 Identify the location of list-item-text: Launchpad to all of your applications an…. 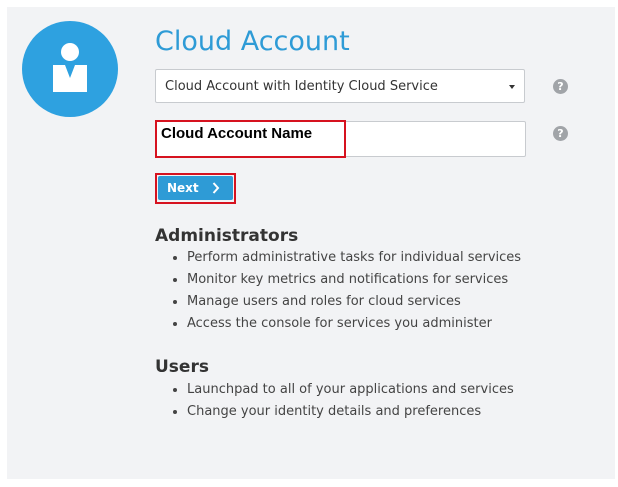
(350, 389).